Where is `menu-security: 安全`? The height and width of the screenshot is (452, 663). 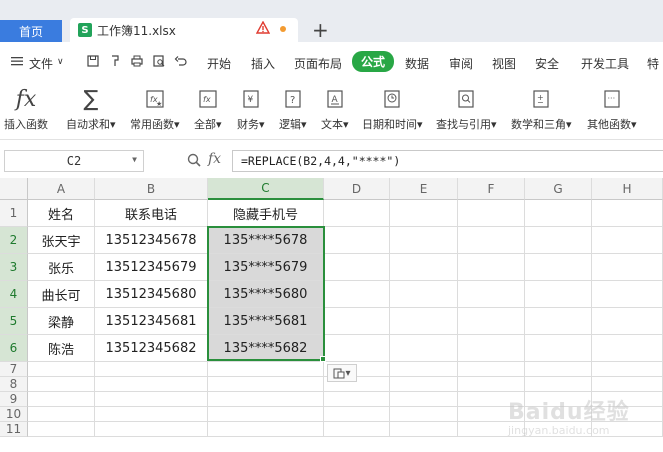
menu-security: 安全 is located at coordinates (547, 63).